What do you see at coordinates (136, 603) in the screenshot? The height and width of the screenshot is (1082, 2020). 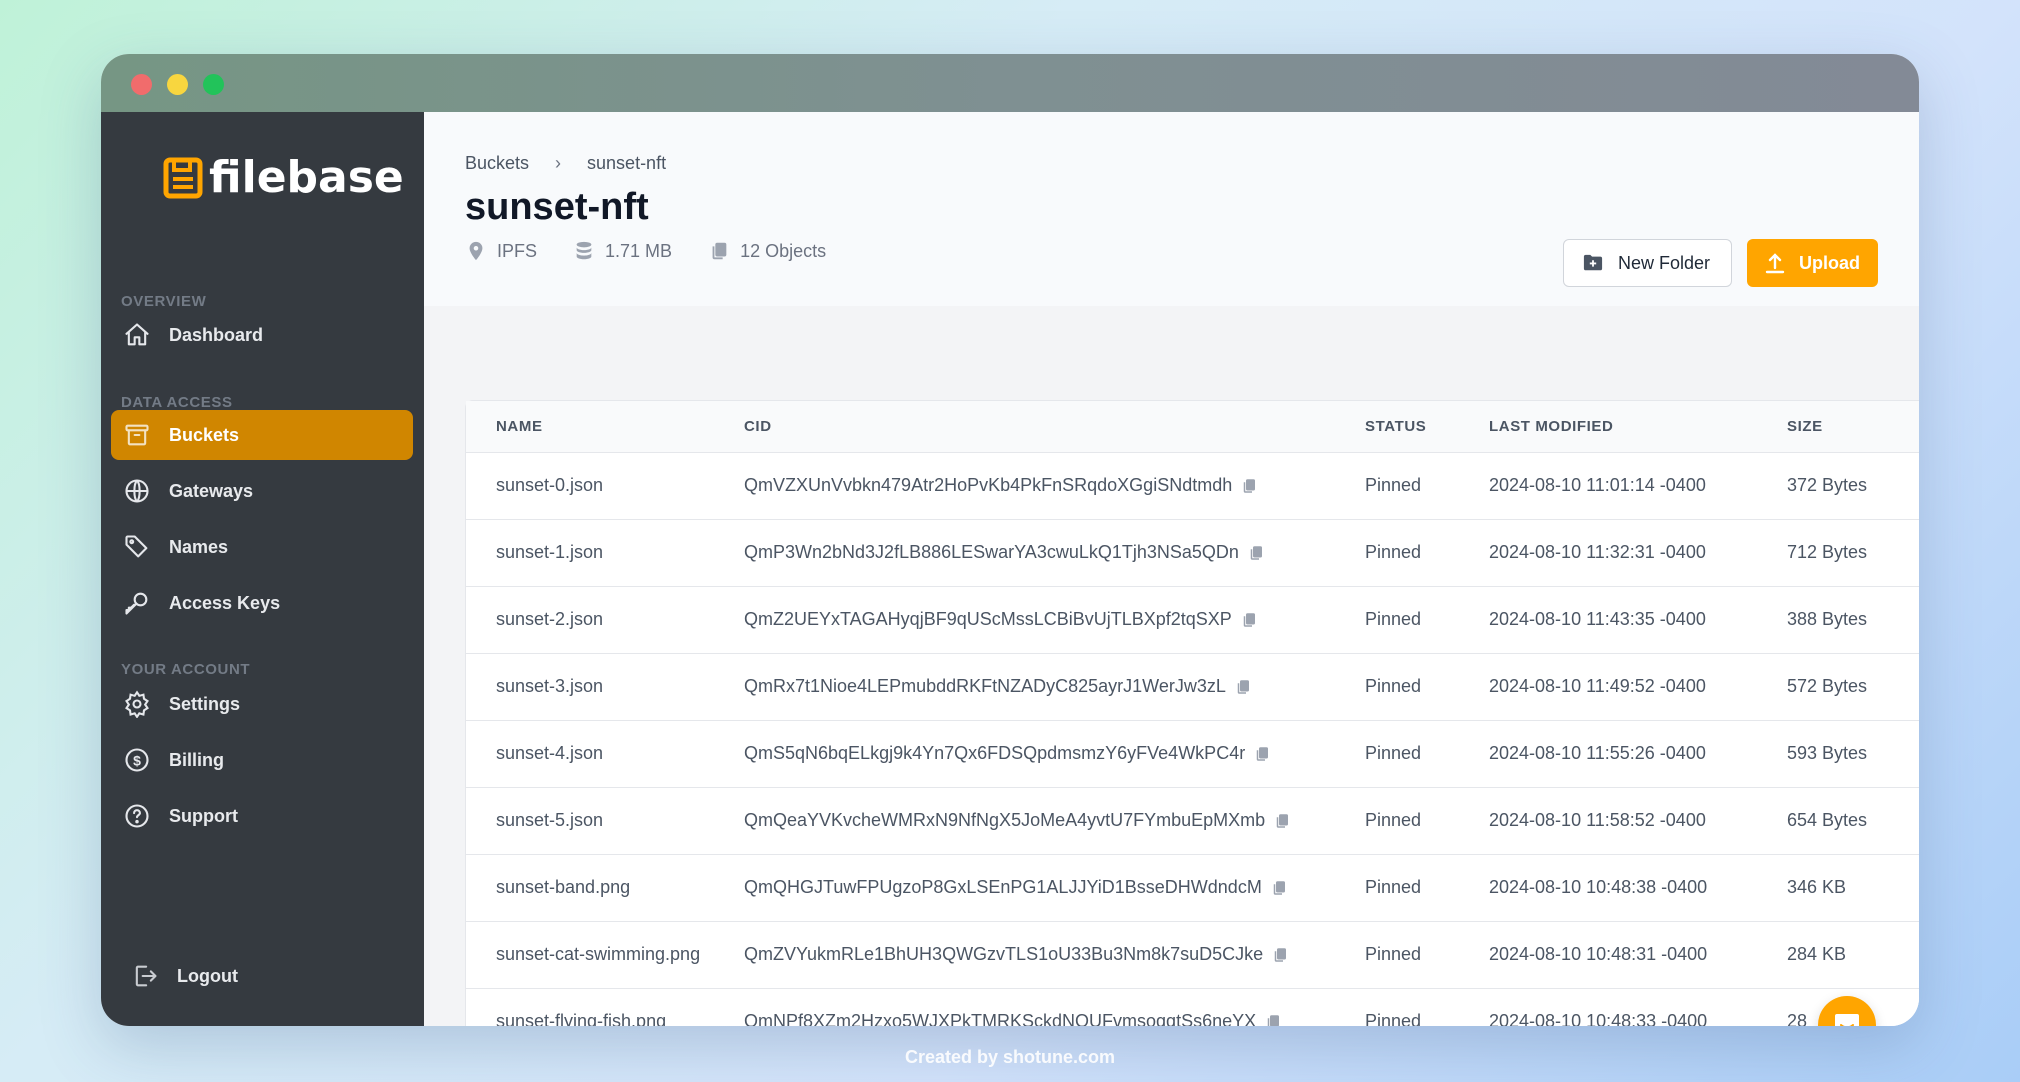 I see `key-icon` at bounding box center [136, 603].